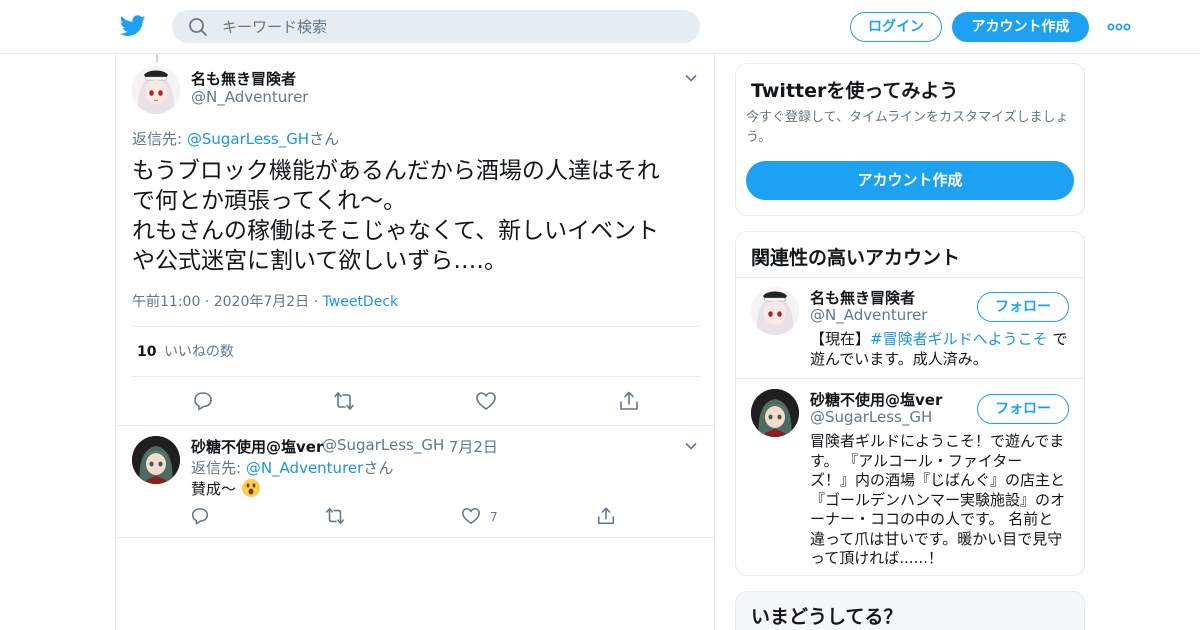 The image size is (1200, 630). Describe the element at coordinates (827, 617) in the screenshot. I see `card-title: いまどうしてる？` at that location.